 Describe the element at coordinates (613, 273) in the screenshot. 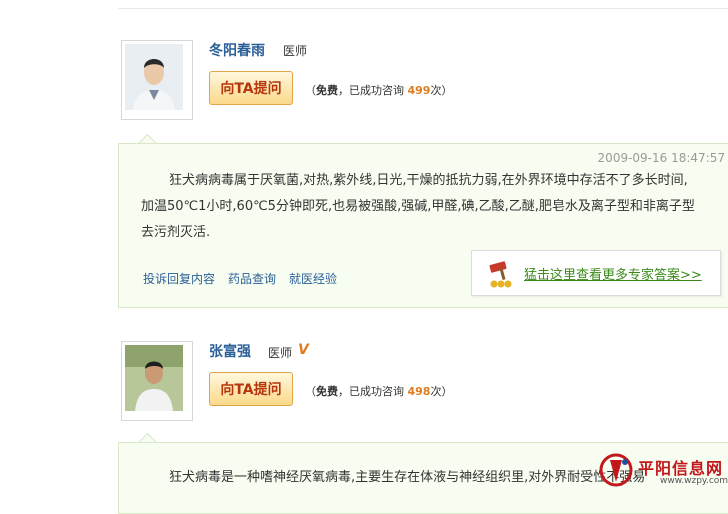

I see `more-answers-link: 猛击这里查看更多专家答案>>` at that location.